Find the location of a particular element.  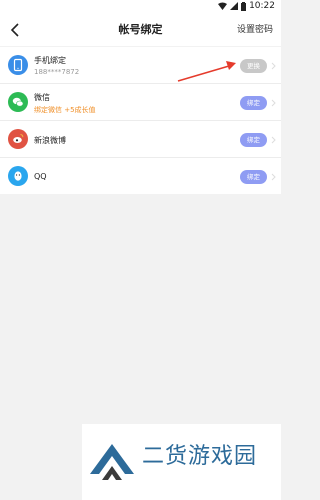

set-password-link: 设置密码 is located at coordinates (255, 30).